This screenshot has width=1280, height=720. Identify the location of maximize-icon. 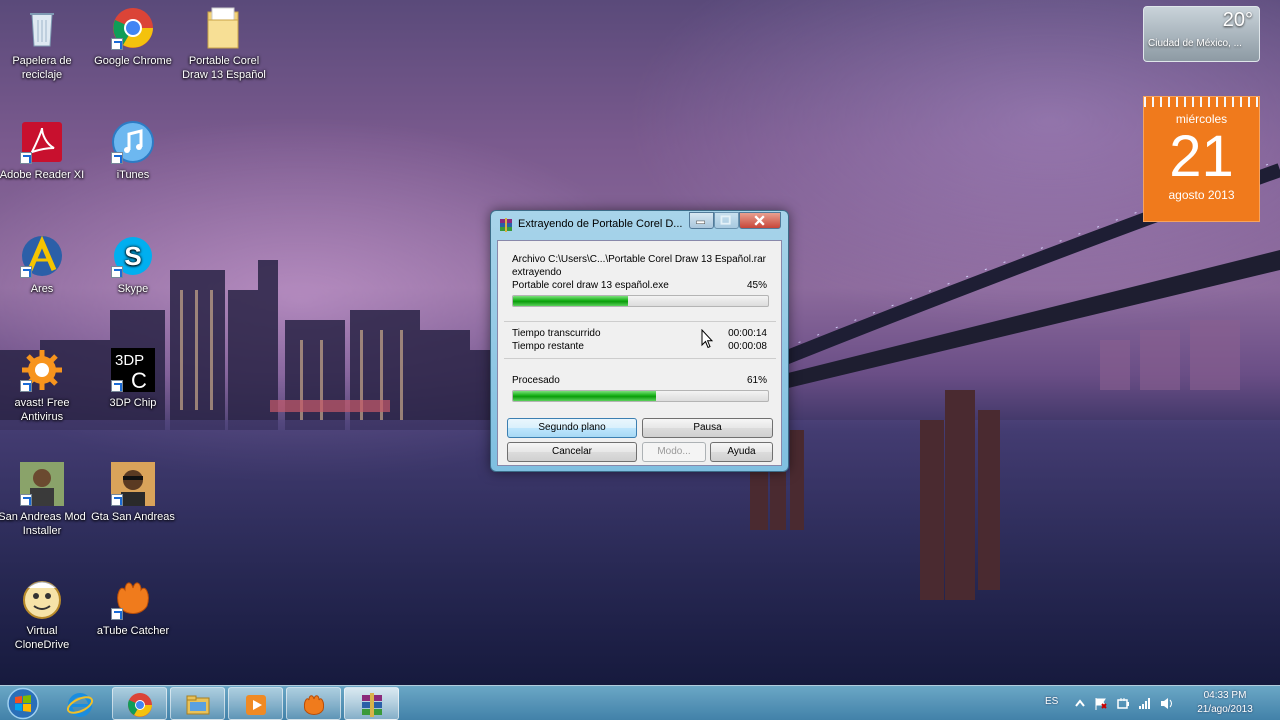
(725, 220).